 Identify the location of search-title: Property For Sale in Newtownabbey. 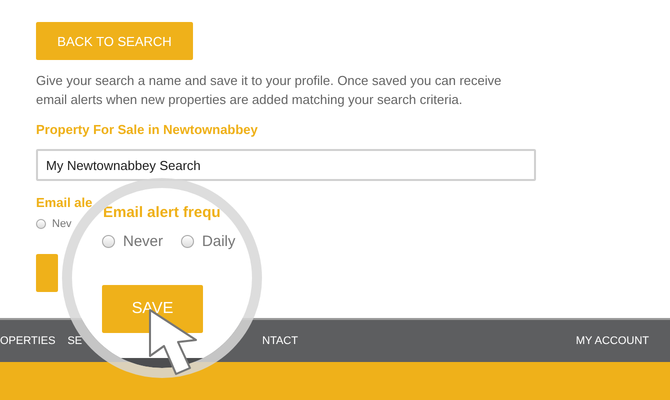
(147, 129).